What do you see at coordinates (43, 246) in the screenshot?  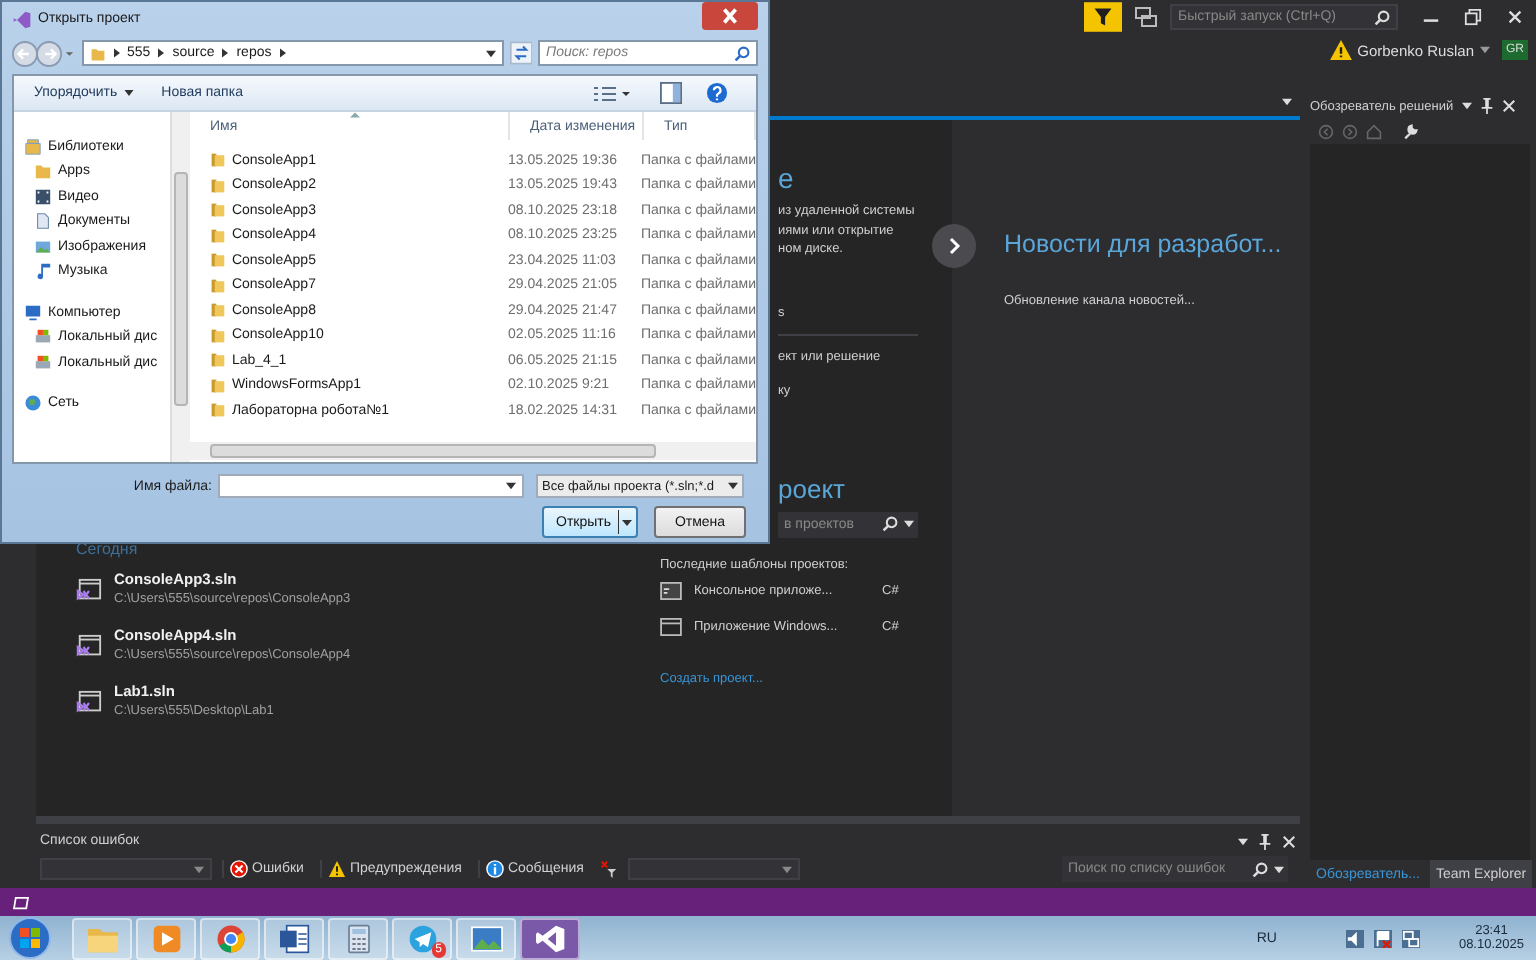 I see `image-icon` at bounding box center [43, 246].